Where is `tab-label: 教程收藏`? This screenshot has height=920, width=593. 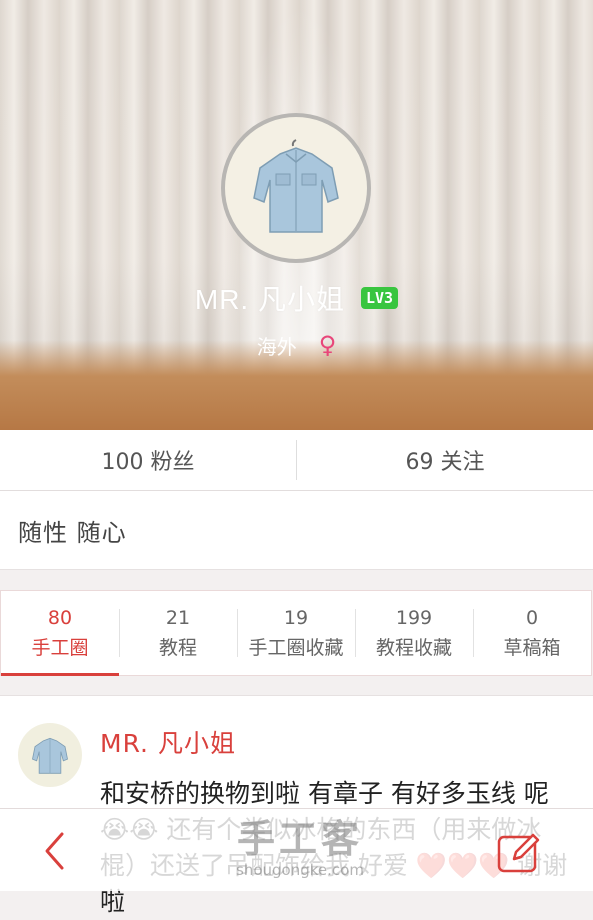
tab-label: 教程收藏 is located at coordinates (413, 647).